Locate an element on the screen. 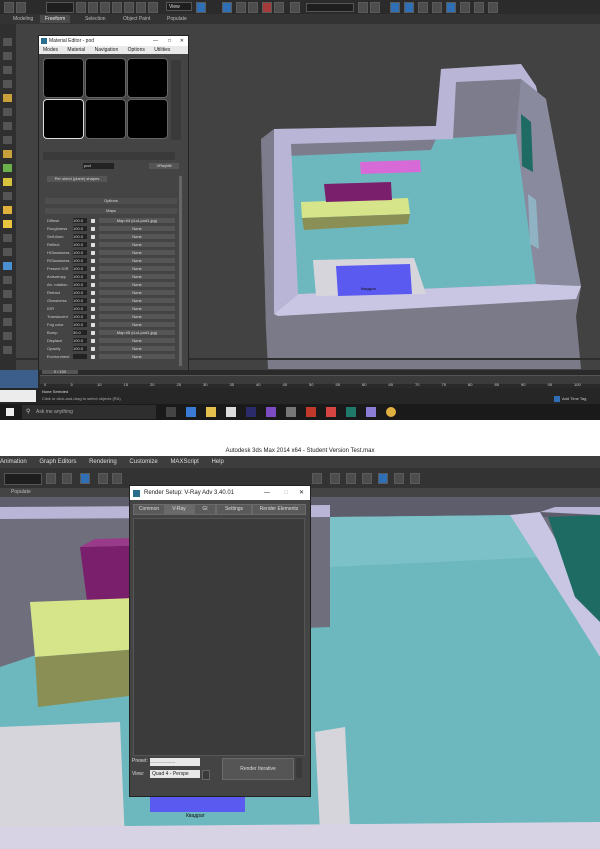  pdf-icon is located at coordinates (311, 412).